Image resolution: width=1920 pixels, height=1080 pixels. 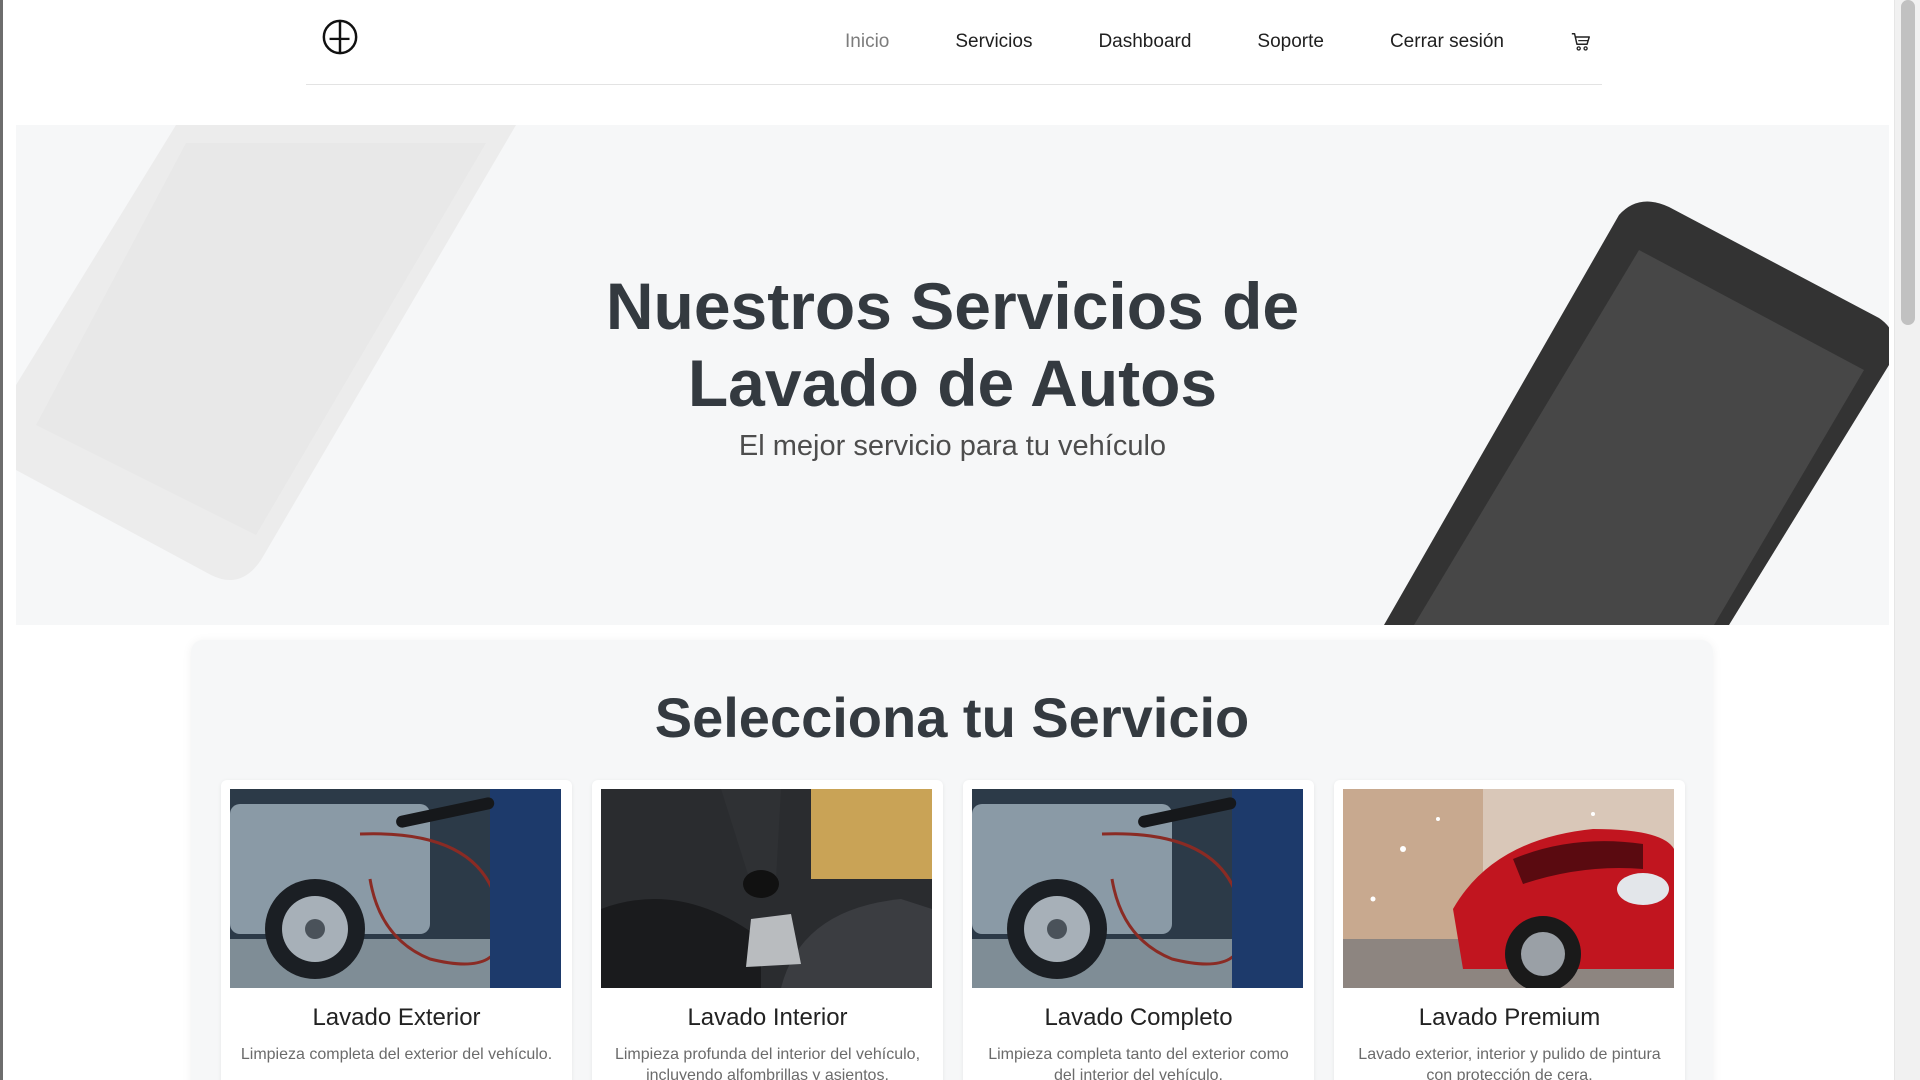 I want to click on hero-subtitle: El mejor servicio para tu vehículo, so click(x=952, y=446).